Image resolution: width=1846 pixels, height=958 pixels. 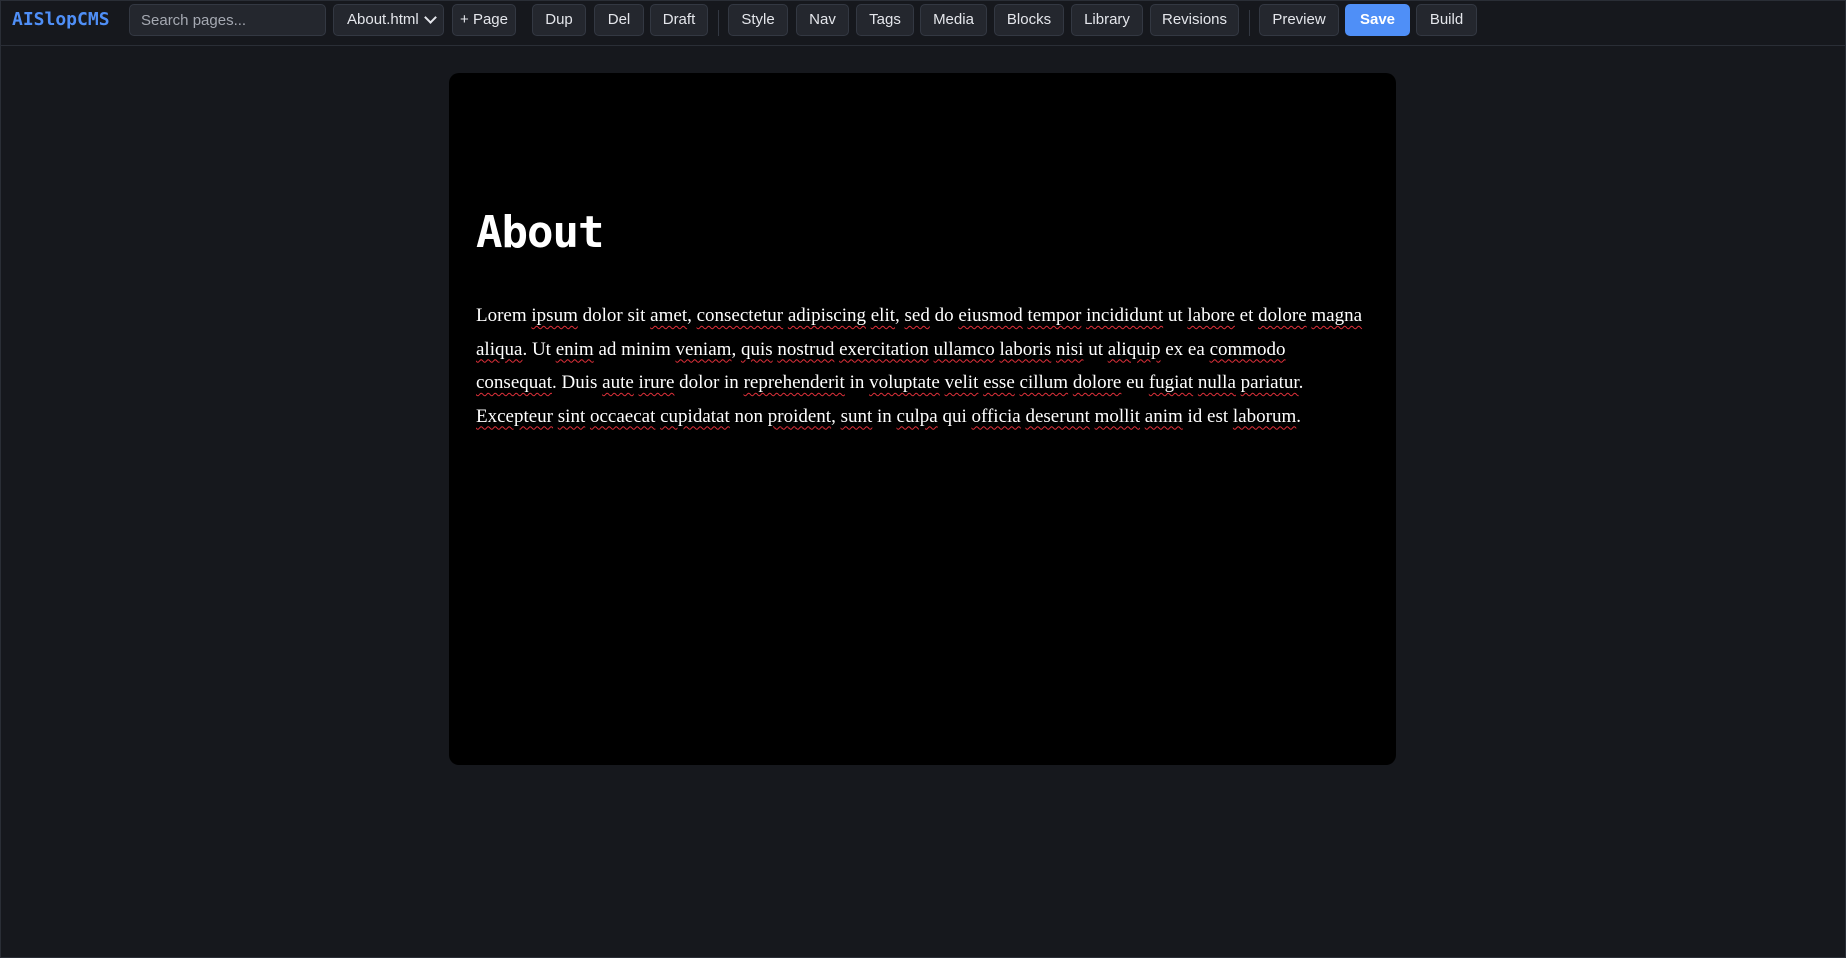 What do you see at coordinates (227, 20) in the screenshot?
I see `search-input` at bounding box center [227, 20].